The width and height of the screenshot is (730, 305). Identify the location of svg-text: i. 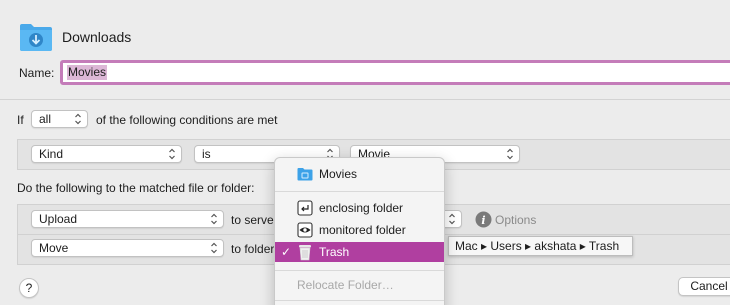
(483, 220).